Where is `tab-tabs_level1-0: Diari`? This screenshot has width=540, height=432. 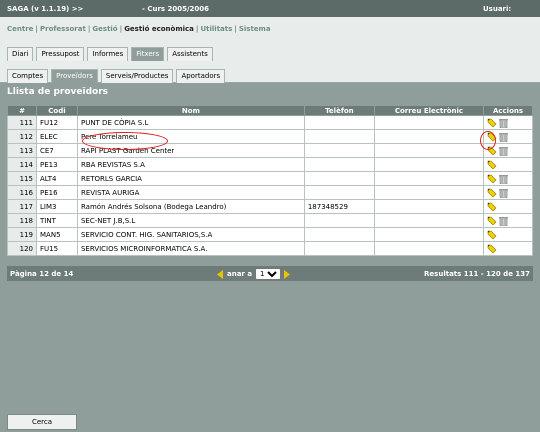 tab-tabs_level1-0: Diari is located at coordinates (20, 54).